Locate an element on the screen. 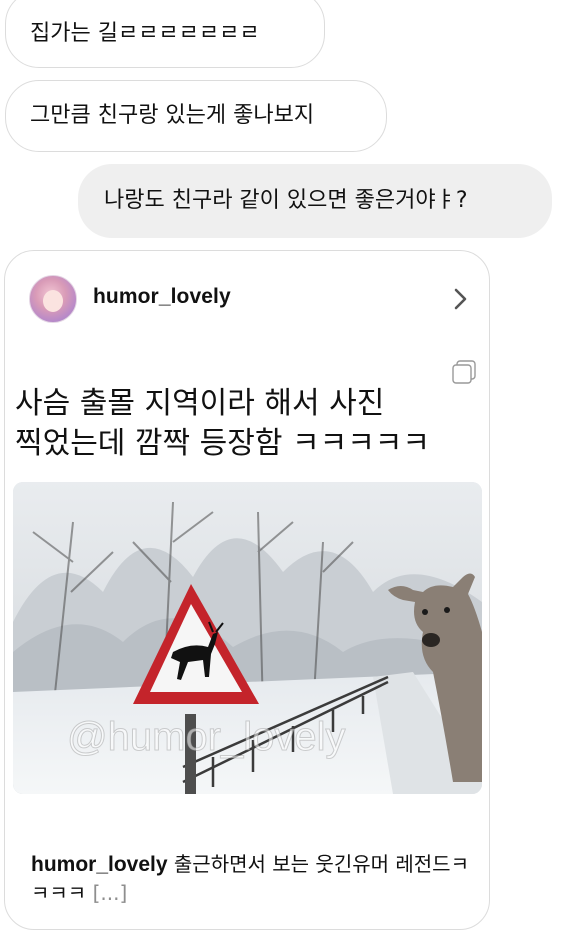 The height and width of the screenshot is (940, 573). message-bubble-received: 그만큼 친구랑 있는게 좋나보지 is located at coordinates (196, 116).